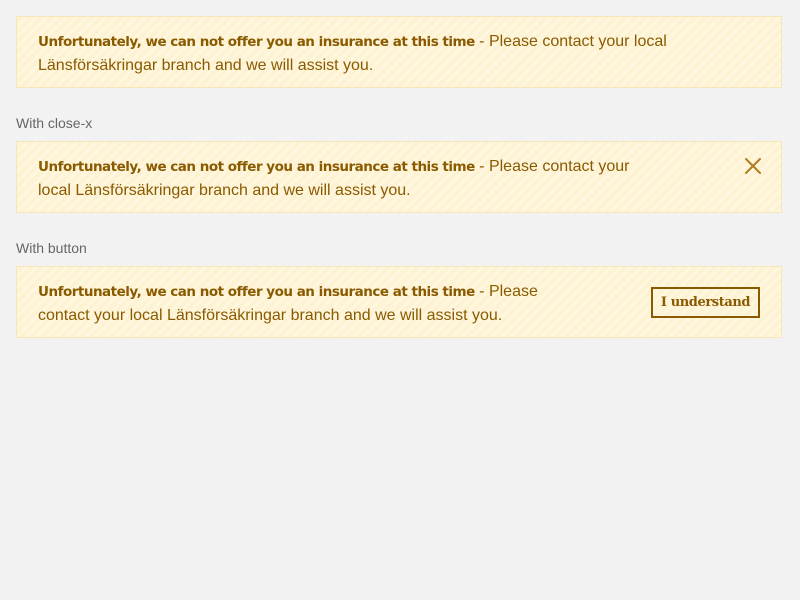  Describe the element at coordinates (51, 248) in the screenshot. I see `section-label-button: With button` at that location.